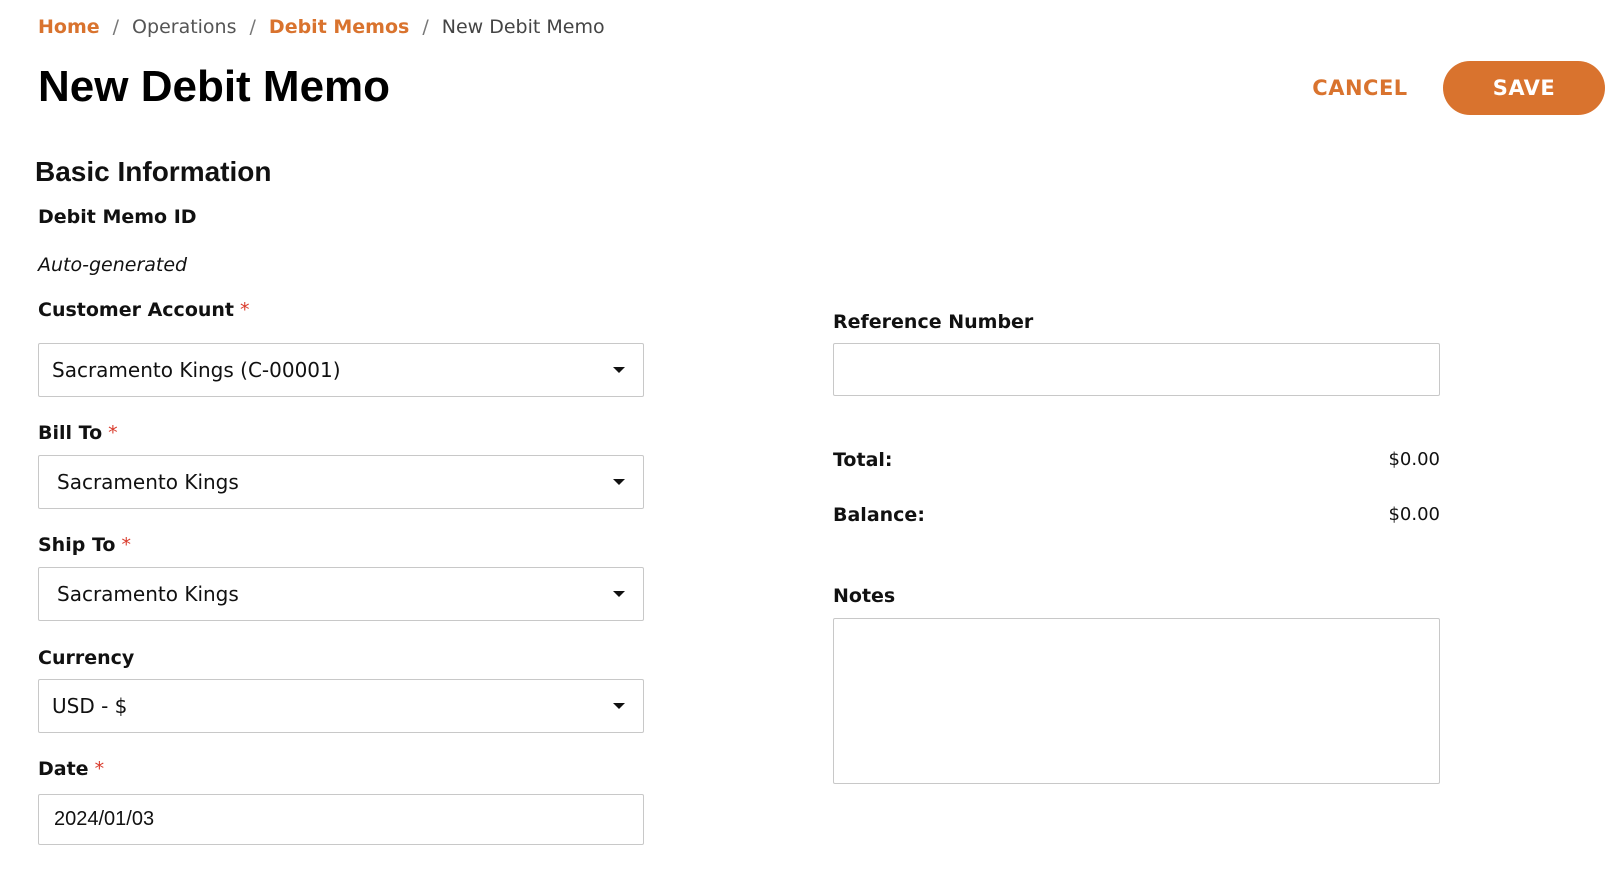  What do you see at coordinates (153, 171) in the screenshot?
I see `section-title: Basic Information` at bounding box center [153, 171].